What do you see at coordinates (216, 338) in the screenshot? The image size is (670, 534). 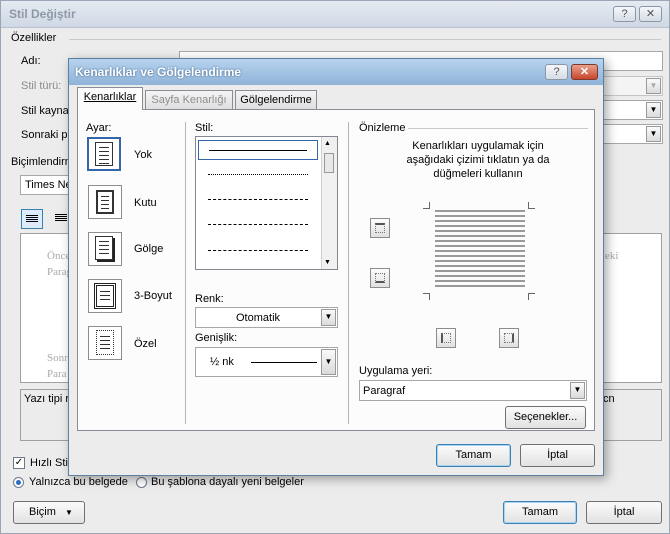 I see `width-label: Genişlik:` at bounding box center [216, 338].